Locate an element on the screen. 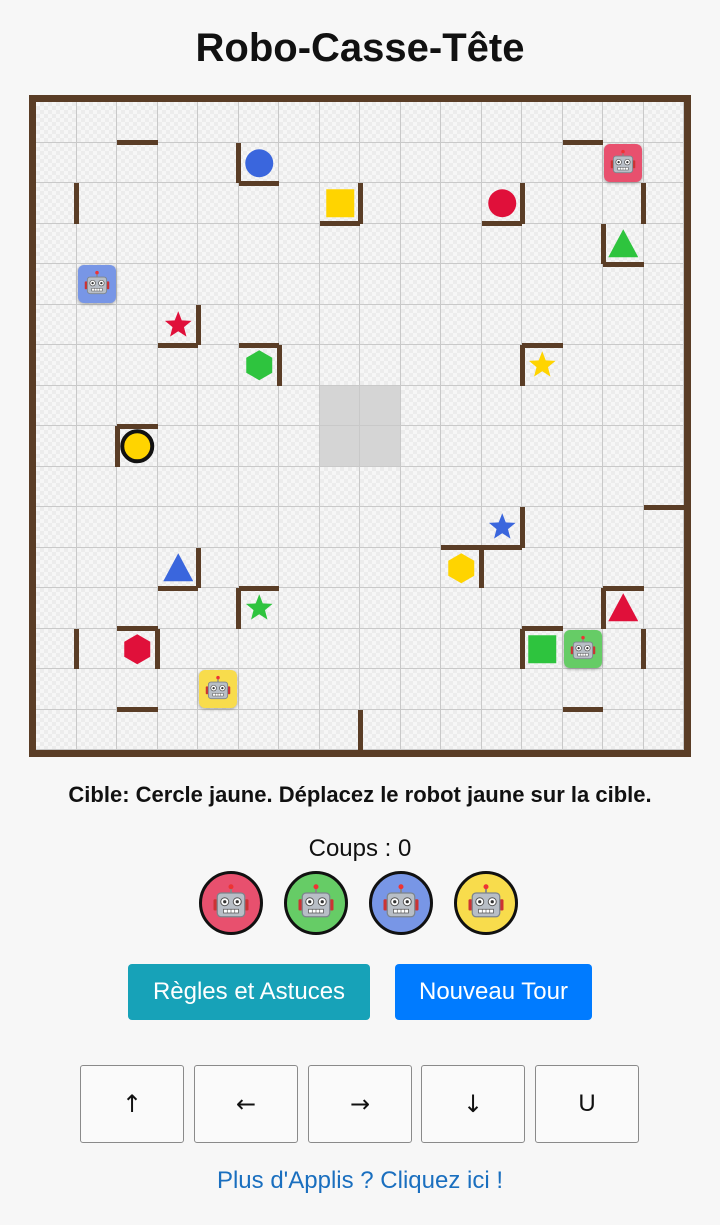 The image size is (720, 1225). select-blue-robot-button is located at coordinates (401, 903).